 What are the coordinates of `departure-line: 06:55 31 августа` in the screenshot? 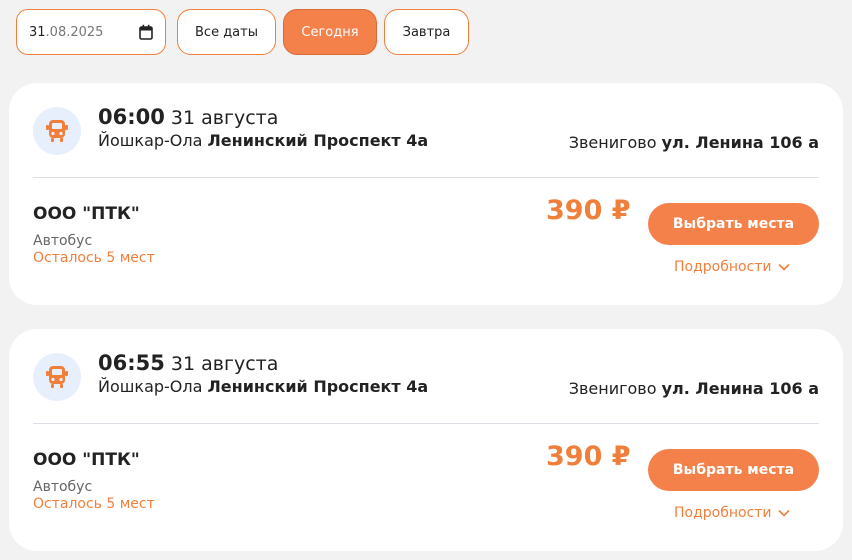 It's located at (188, 363).